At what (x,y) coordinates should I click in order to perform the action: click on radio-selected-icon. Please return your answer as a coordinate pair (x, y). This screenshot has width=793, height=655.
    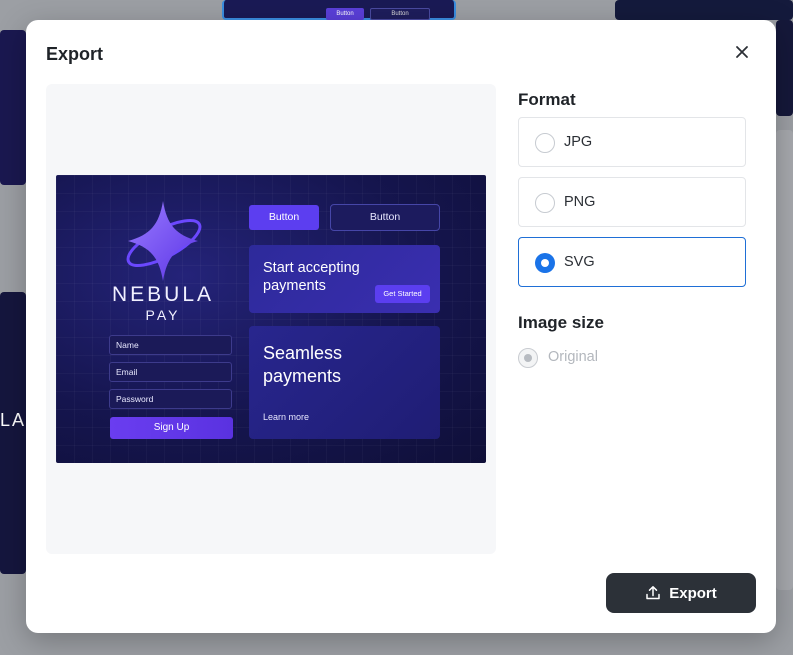
    Looking at the image, I should click on (545, 263).